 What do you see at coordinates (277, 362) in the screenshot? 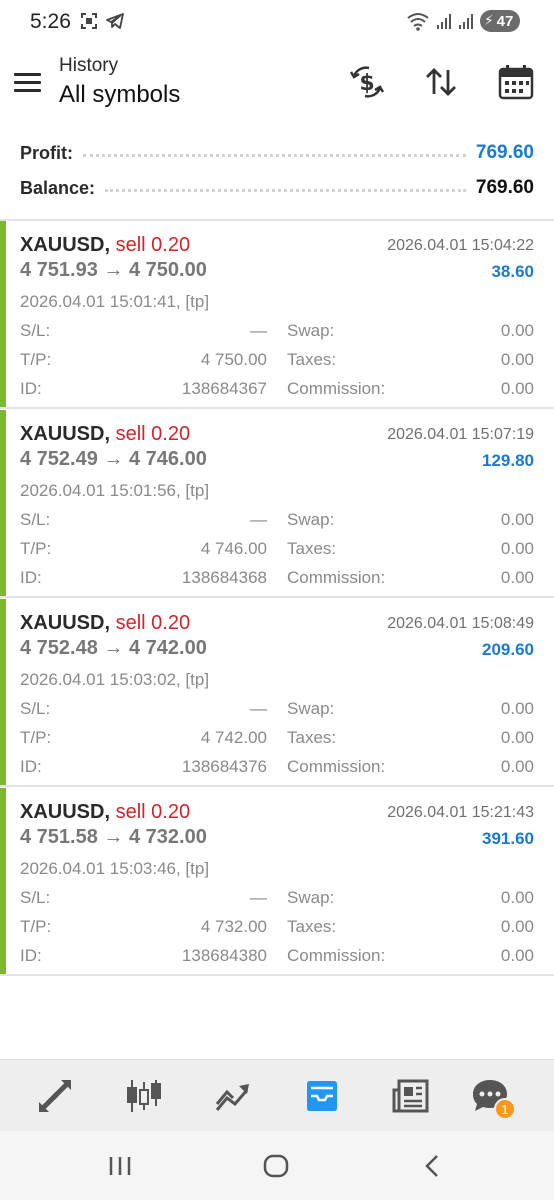
I see `detail-row: T/P: 4 750.00 Taxes: 0.00` at bounding box center [277, 362].